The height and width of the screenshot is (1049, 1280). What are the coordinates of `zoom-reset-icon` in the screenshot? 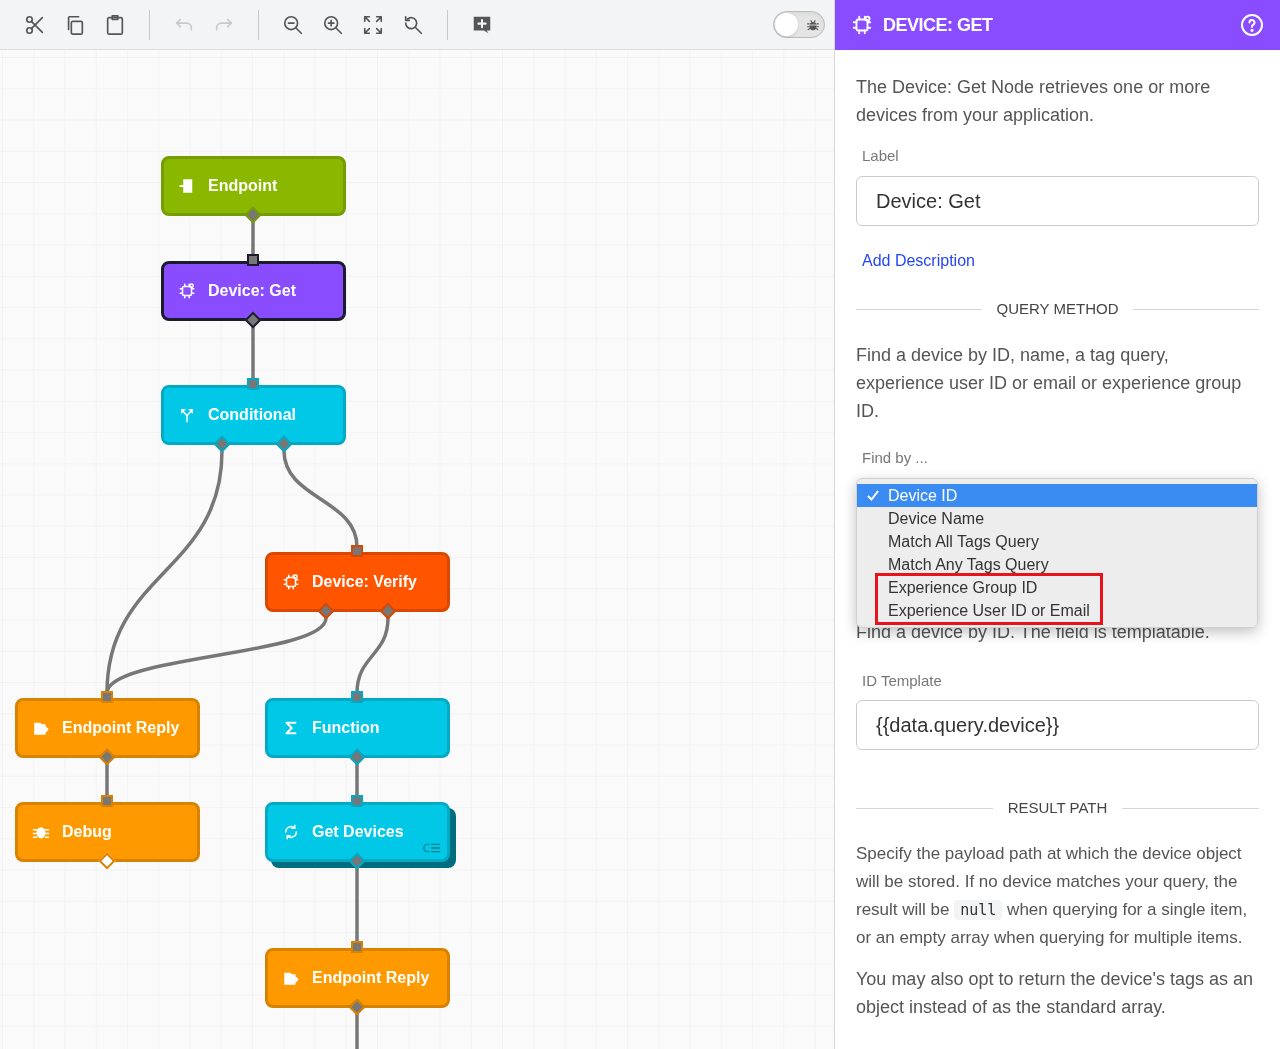 It's located at (413, 24).